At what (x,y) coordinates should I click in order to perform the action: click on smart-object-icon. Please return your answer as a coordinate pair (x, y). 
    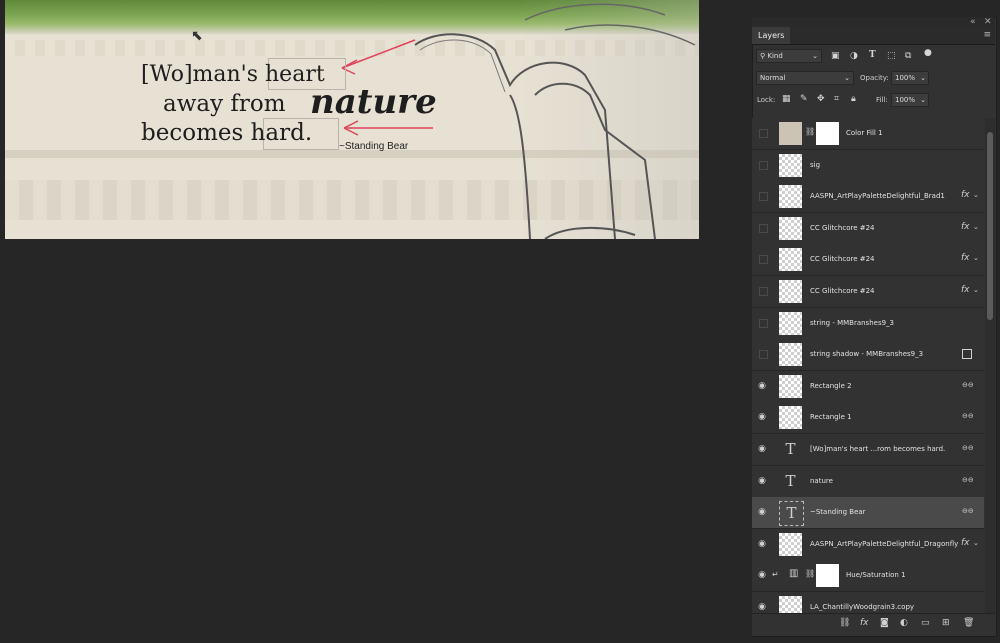
    Looking at the image, I should click on (967, 354).